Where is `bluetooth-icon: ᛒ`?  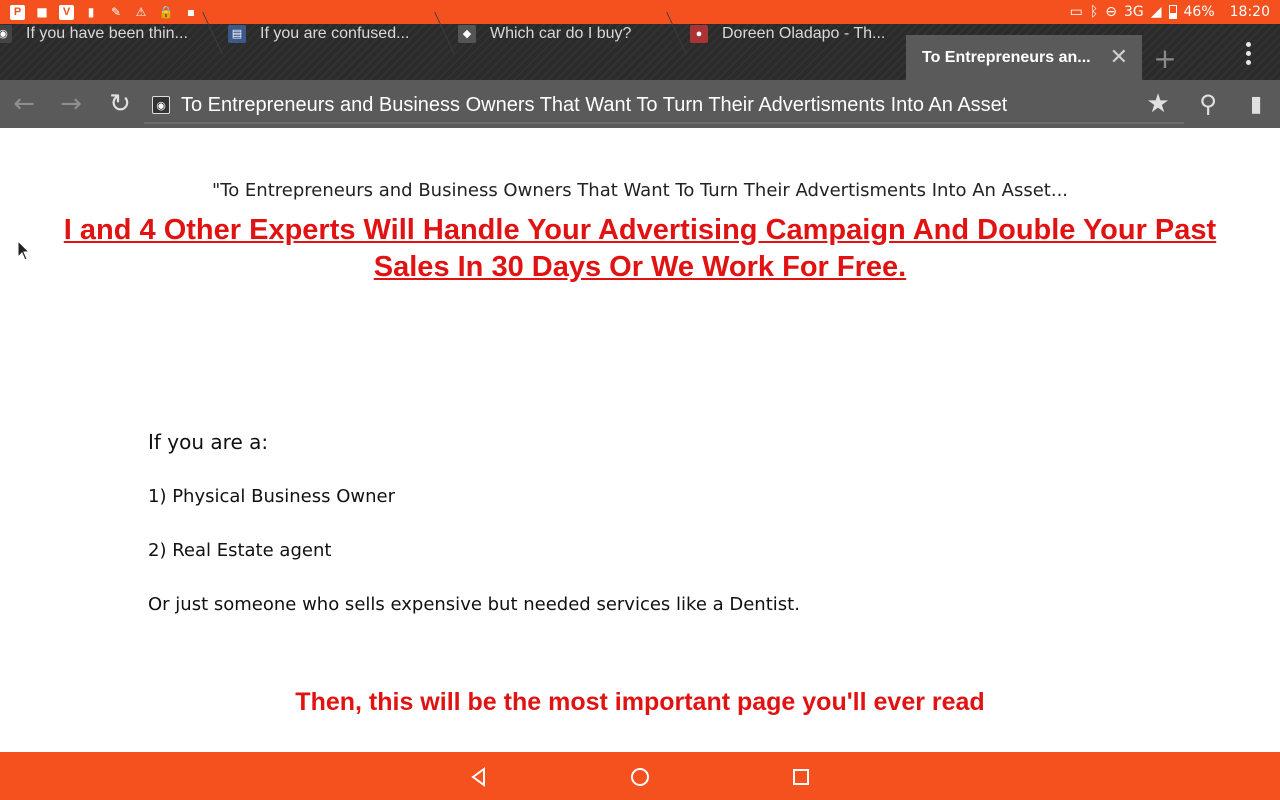
bluetooth-icon: ᛒ is located at coordinates (1094, 12).